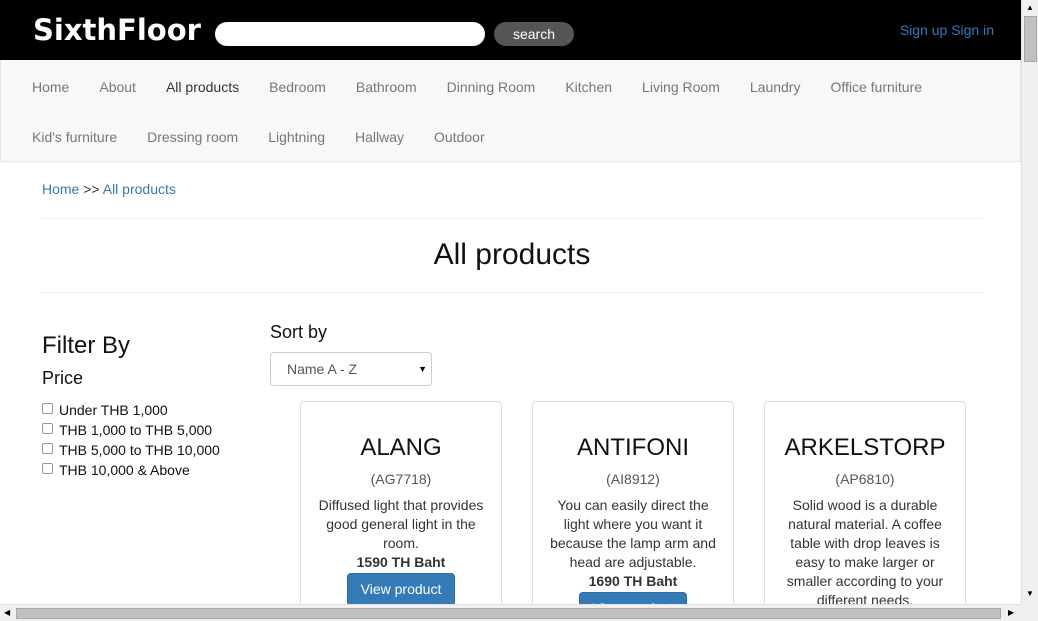  What do you see at coordinates (296, 137) in the screenshot?
I see `nav-item-lightning: Lightning` at bounding box center [296, 137].